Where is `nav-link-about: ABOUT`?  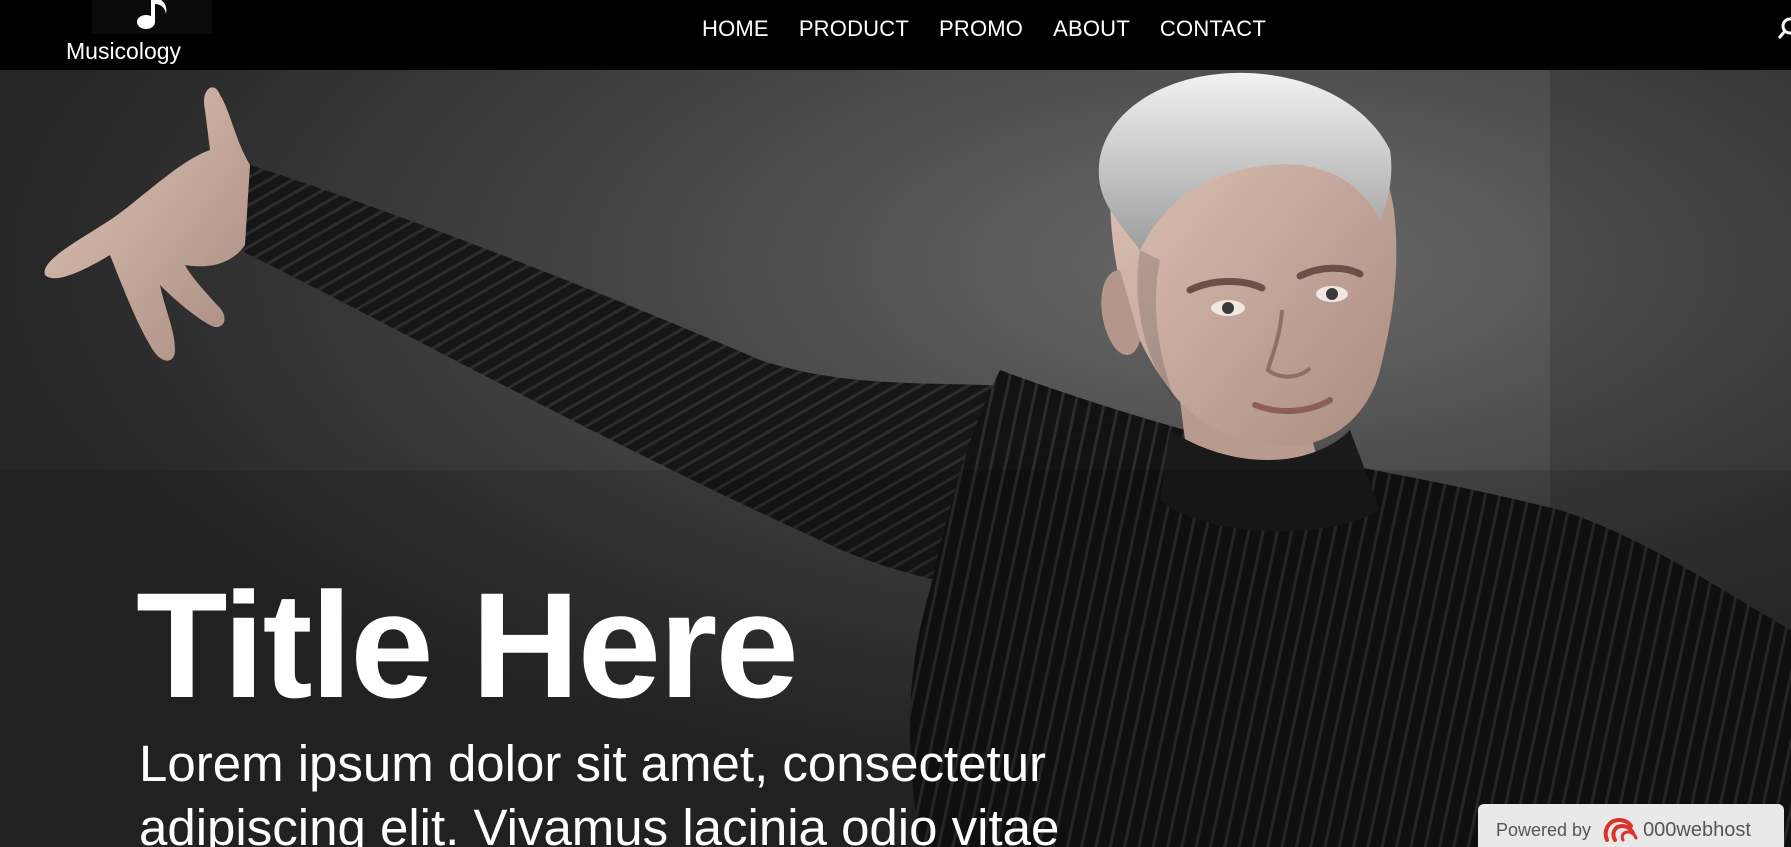 nav-link-about: ABOUT is located at coordinates (1091, 29).